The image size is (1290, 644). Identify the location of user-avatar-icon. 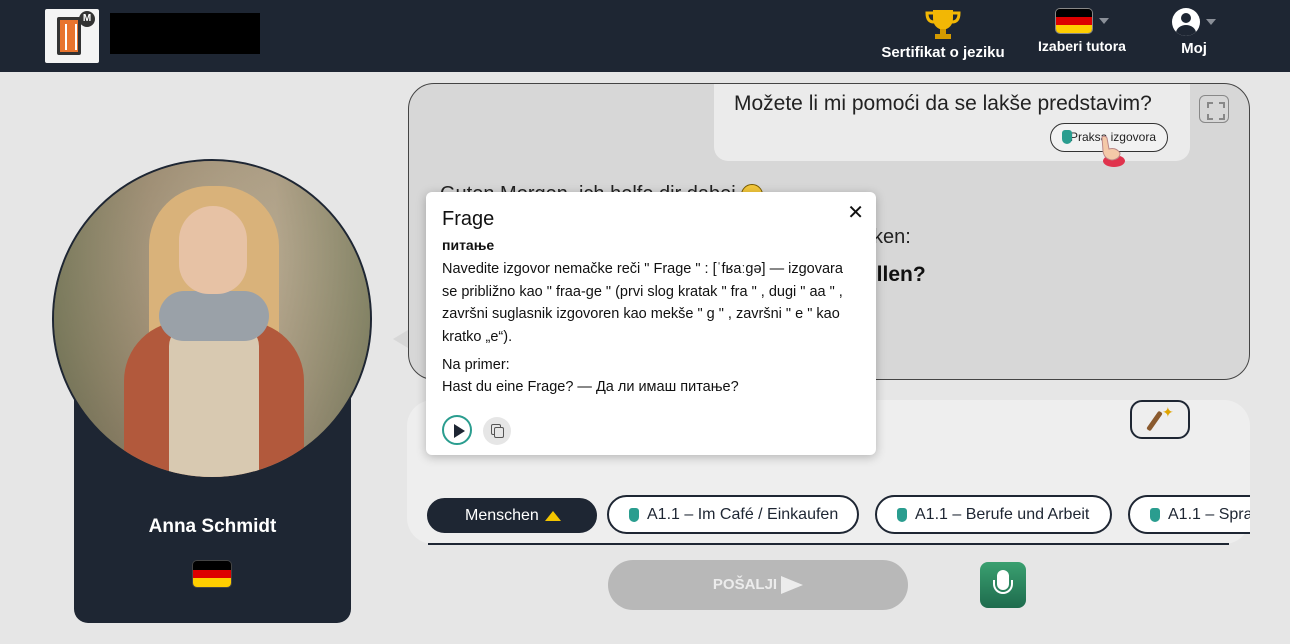
(1186, 22).